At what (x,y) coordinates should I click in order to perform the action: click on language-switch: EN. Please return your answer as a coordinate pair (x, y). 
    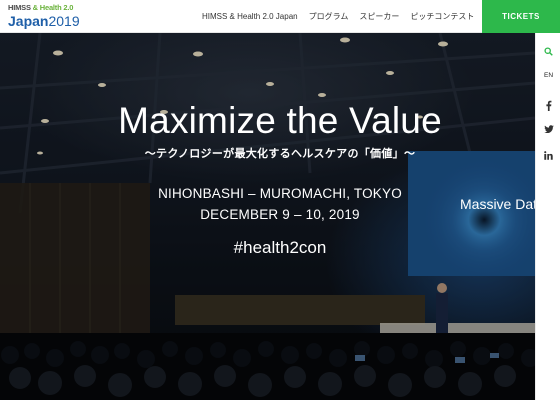
    Looking at the image, I should click on (548, 75).